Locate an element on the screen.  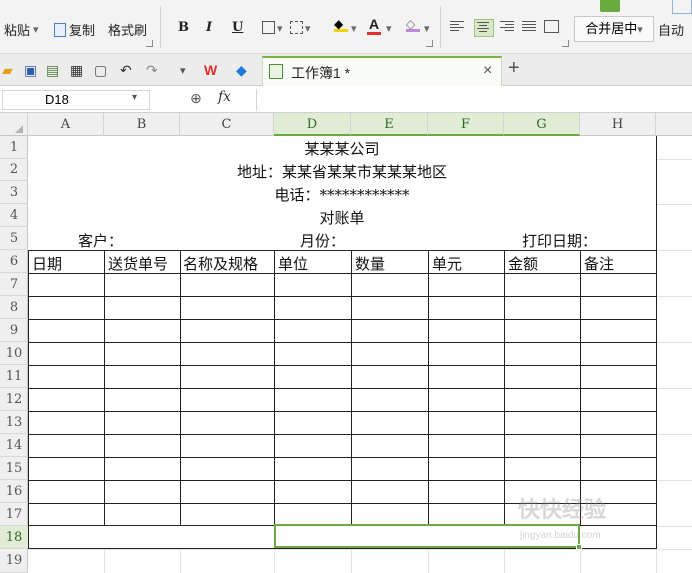
border-icon is located at coordinates (268, 27).